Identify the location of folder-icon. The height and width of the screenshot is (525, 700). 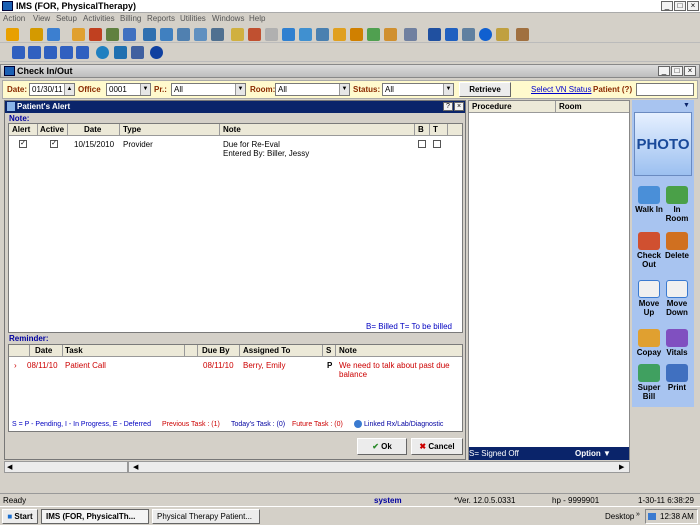
(78, 34).